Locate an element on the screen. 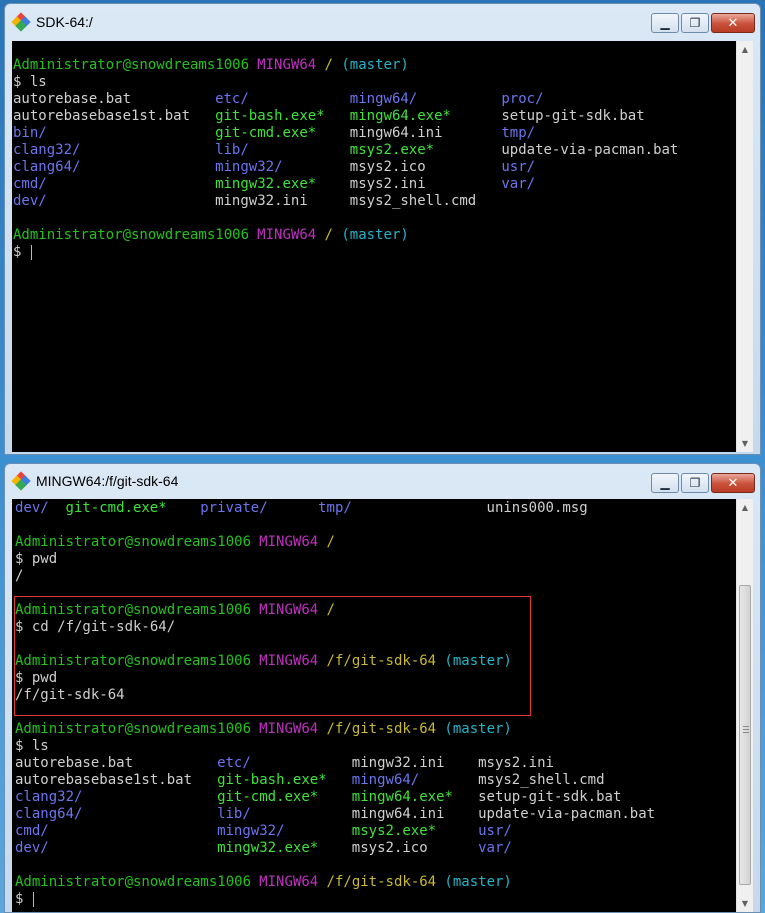 The image size is (765, 913). terminal-text: $ cd /f/git-sdk-64/ is located at coordinates (95, 627).